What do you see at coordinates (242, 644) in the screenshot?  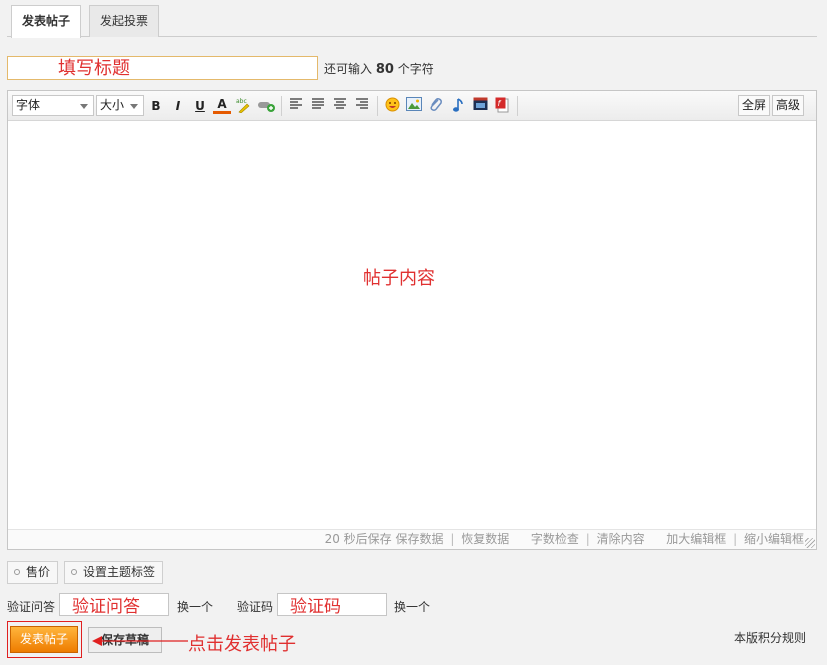 I see `submit-annotation: 点击发表帖子` at bounding box center [242, 644].